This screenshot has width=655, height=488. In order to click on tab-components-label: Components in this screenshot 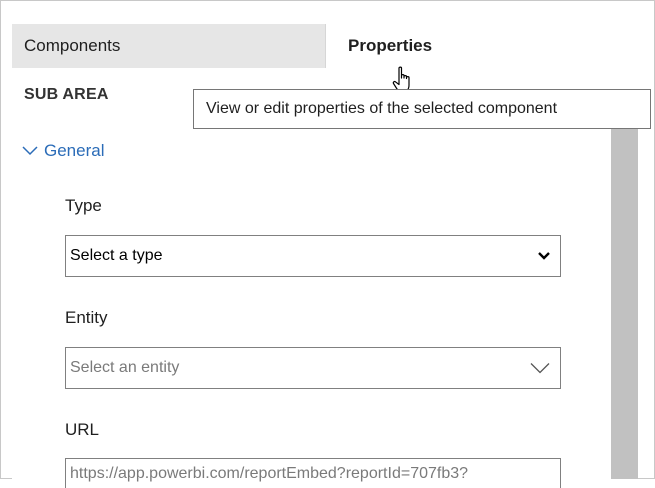, I will do `click(72, 45)`.